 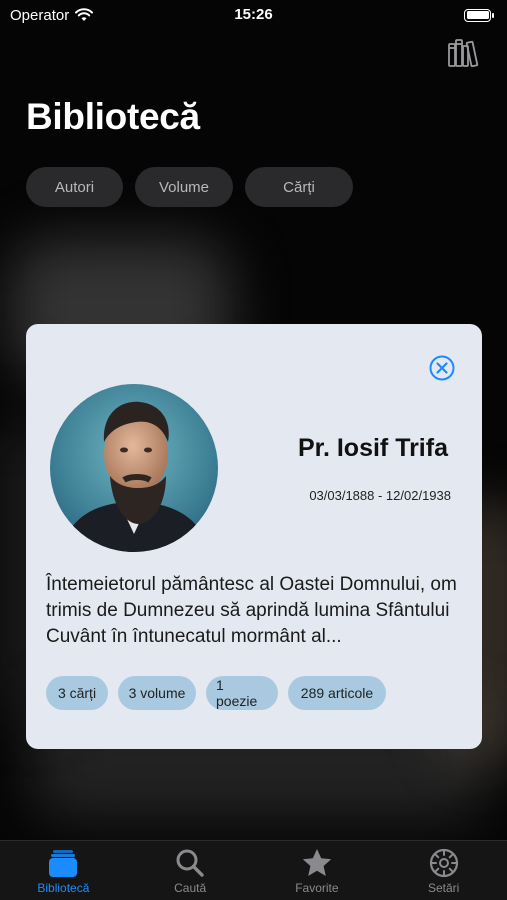 I want to click on close-icon, so click(x=442, y=368).